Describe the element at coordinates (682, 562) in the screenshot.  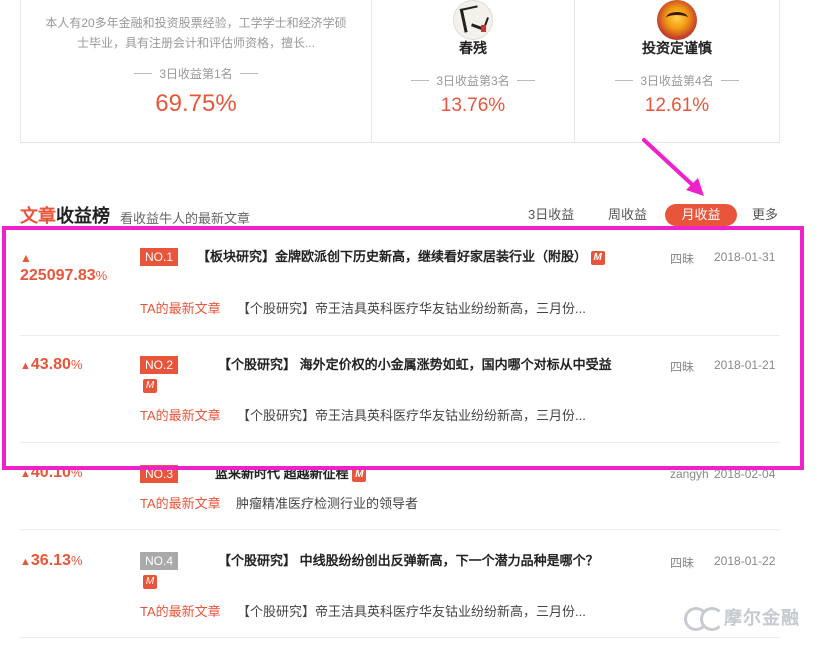
I see `author-name: 四昧` at that location.